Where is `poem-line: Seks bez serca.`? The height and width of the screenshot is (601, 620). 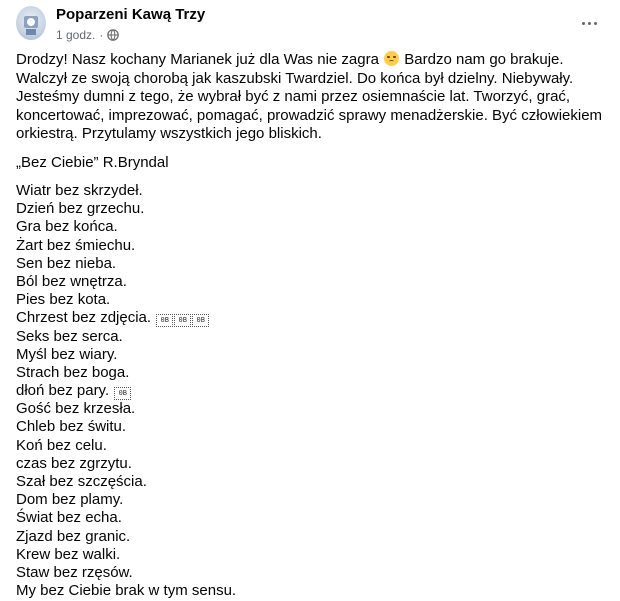
poem-line: Seks bez serca. is located at coordinates (69, 336).